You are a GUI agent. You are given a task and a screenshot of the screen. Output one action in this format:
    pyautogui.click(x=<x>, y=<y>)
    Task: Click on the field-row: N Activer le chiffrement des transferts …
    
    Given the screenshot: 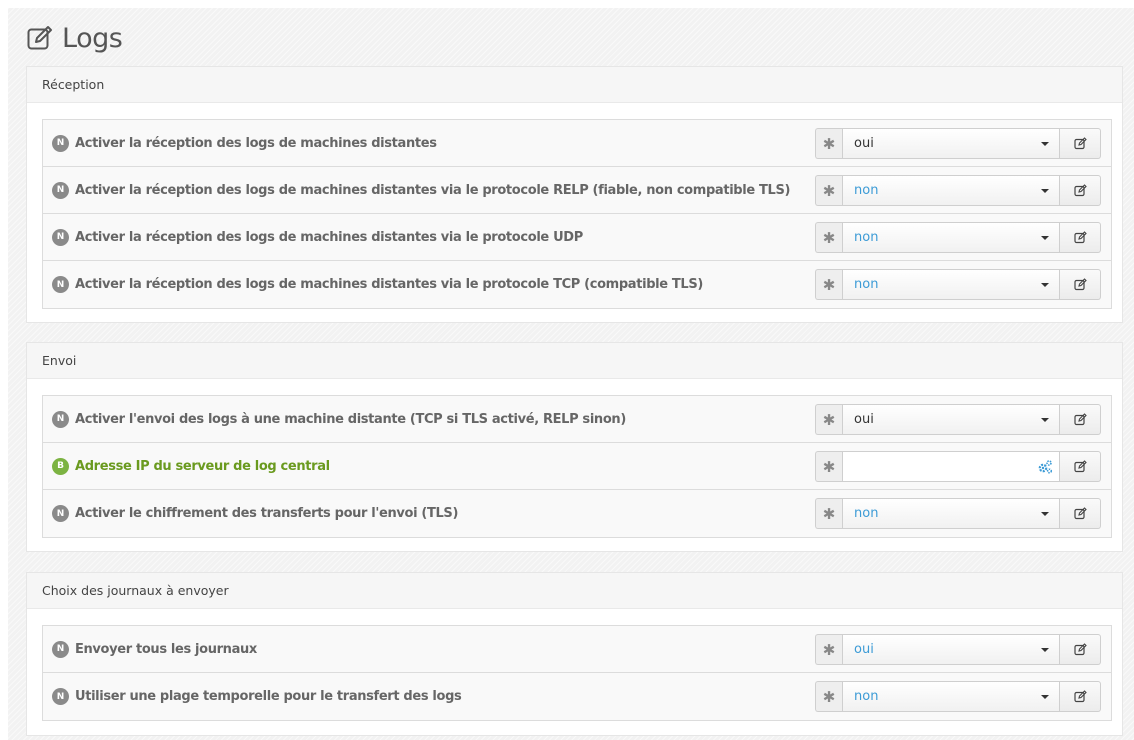 What is the action you would take?
    pyautogui.click(x=577, y=513)
    